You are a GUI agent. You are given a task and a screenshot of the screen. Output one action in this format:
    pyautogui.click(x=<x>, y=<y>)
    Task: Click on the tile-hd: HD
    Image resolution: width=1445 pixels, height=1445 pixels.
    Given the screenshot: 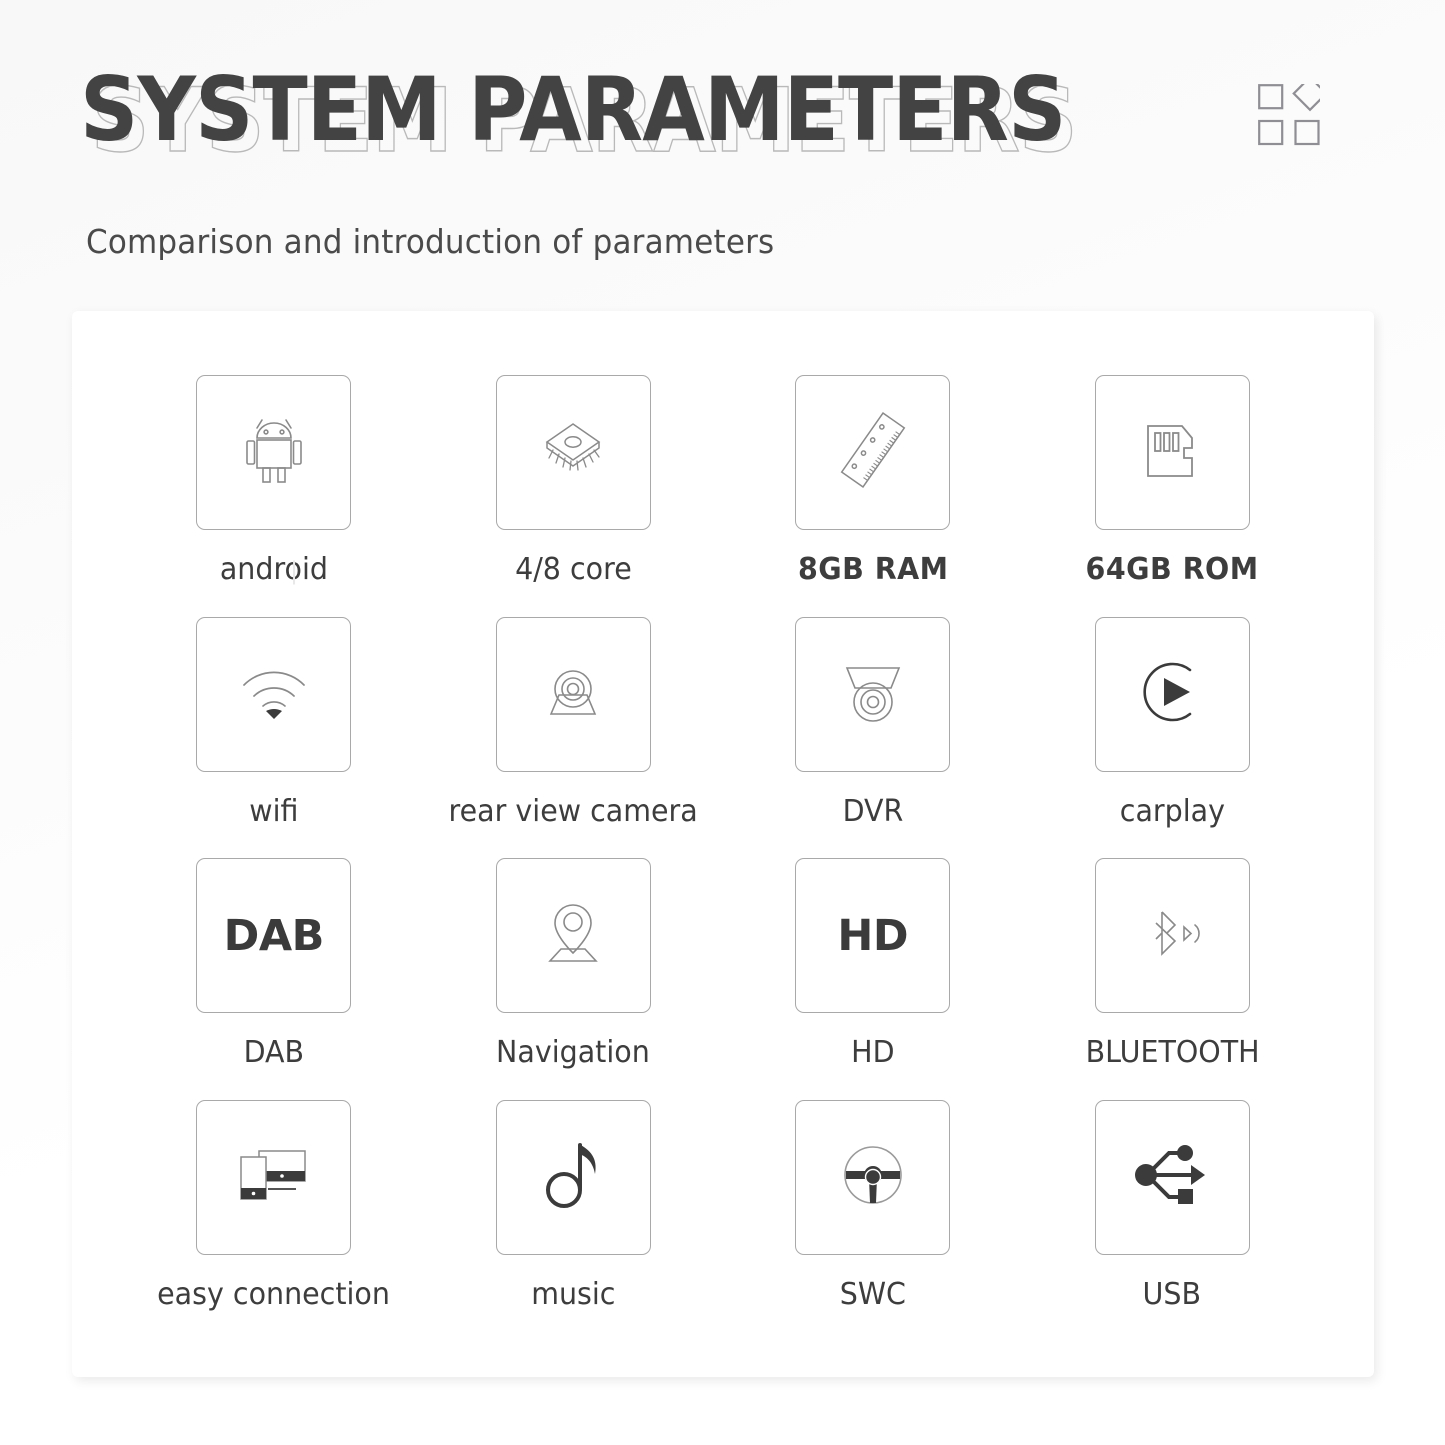 What is the action you would take?
    pyautogui.click(x=873, y=935)
    